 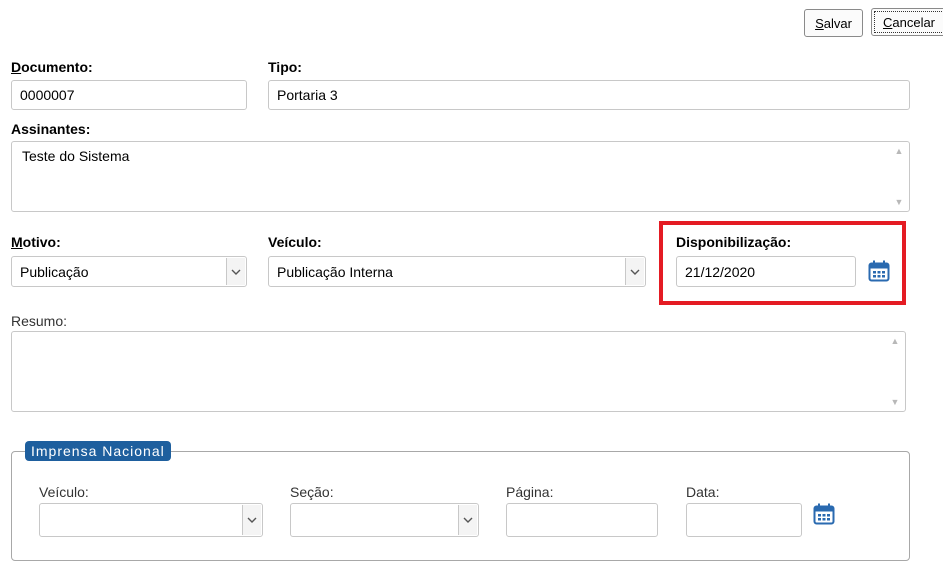 I want to click on veiculo-value: Publicação Interna, so click(x=335, y=271).